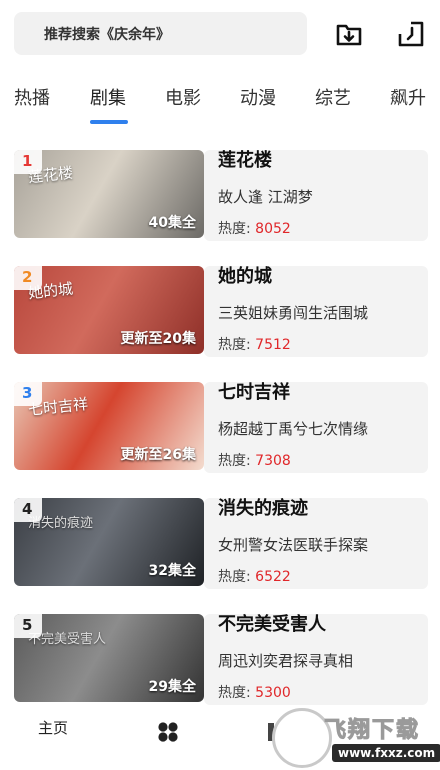 This screenshot has height=770, width=440. What do you see at coordinates (245, 275) in the screenshot?
I see `item-title: 她的城` at bounding box center [245, 275].